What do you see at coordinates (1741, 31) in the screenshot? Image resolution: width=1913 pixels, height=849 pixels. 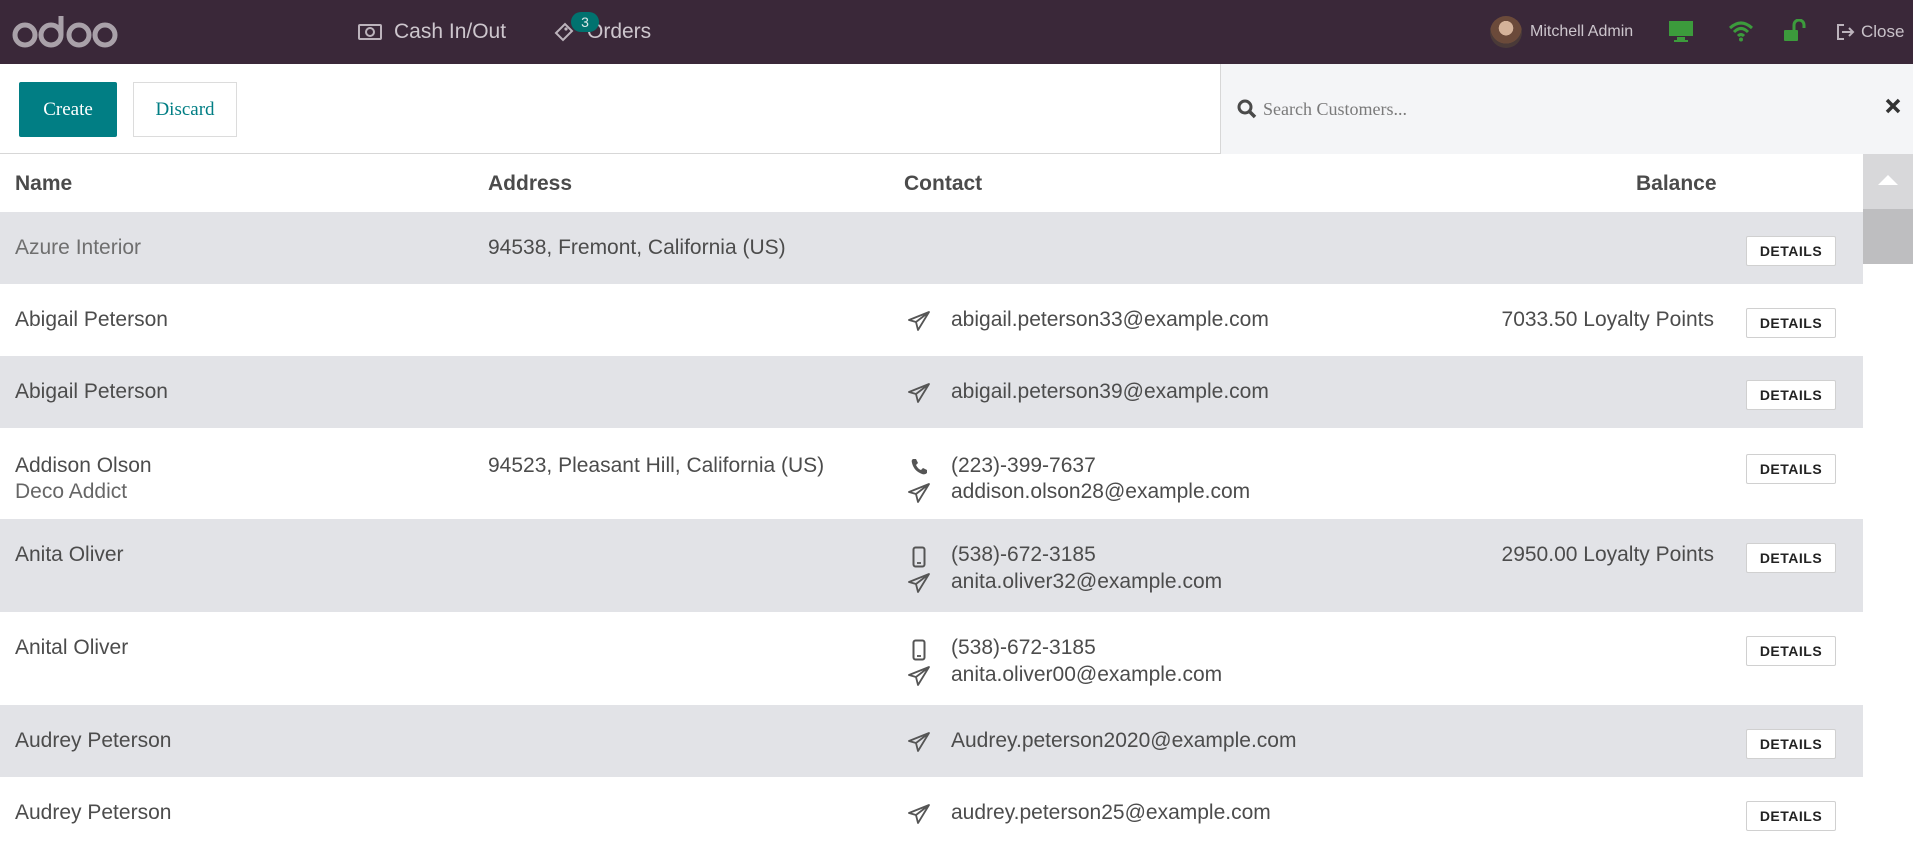 I see `wifi-icon` at bounding box center [1741, 31].